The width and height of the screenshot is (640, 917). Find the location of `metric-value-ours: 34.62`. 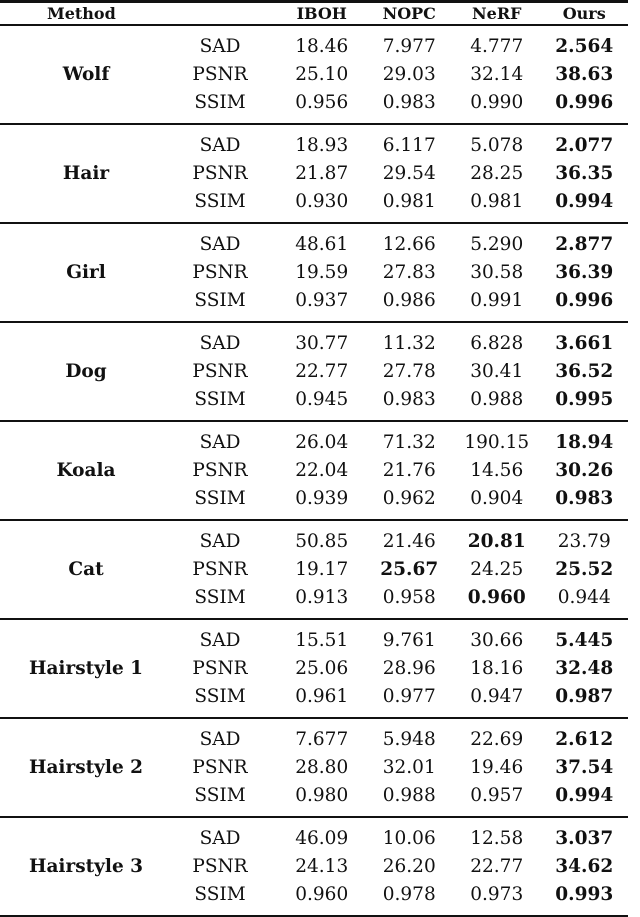

metric-value-ours: 34.62 is located at coordinates (584, 866).